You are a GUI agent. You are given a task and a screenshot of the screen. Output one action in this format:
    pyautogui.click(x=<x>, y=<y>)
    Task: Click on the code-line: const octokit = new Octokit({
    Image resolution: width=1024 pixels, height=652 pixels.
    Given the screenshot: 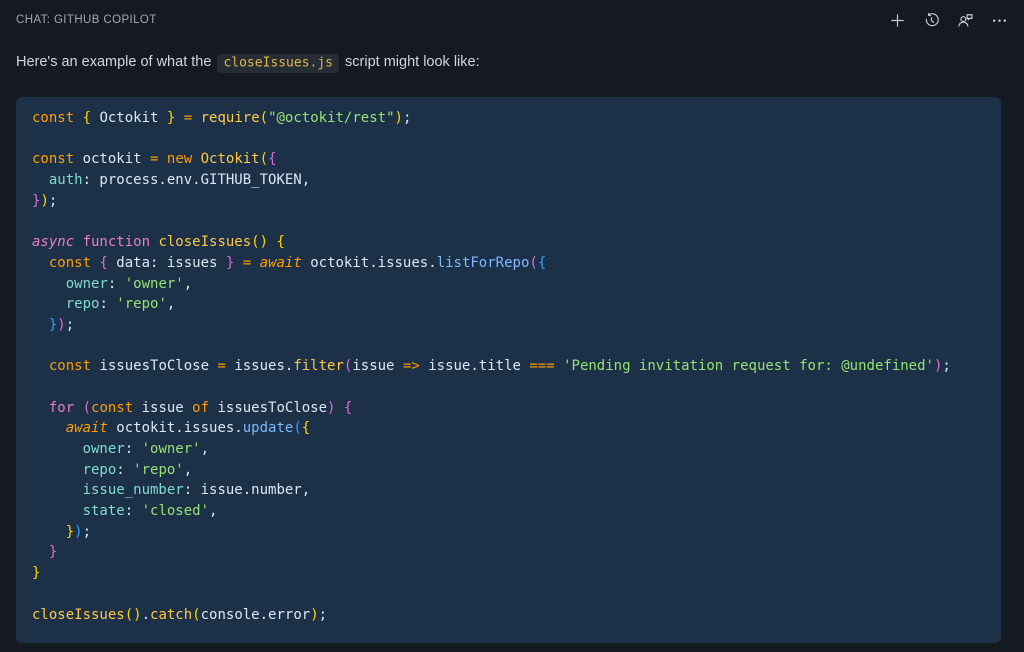 What is the action you would take?
    pyautogui.click(x=154, y=159)
    